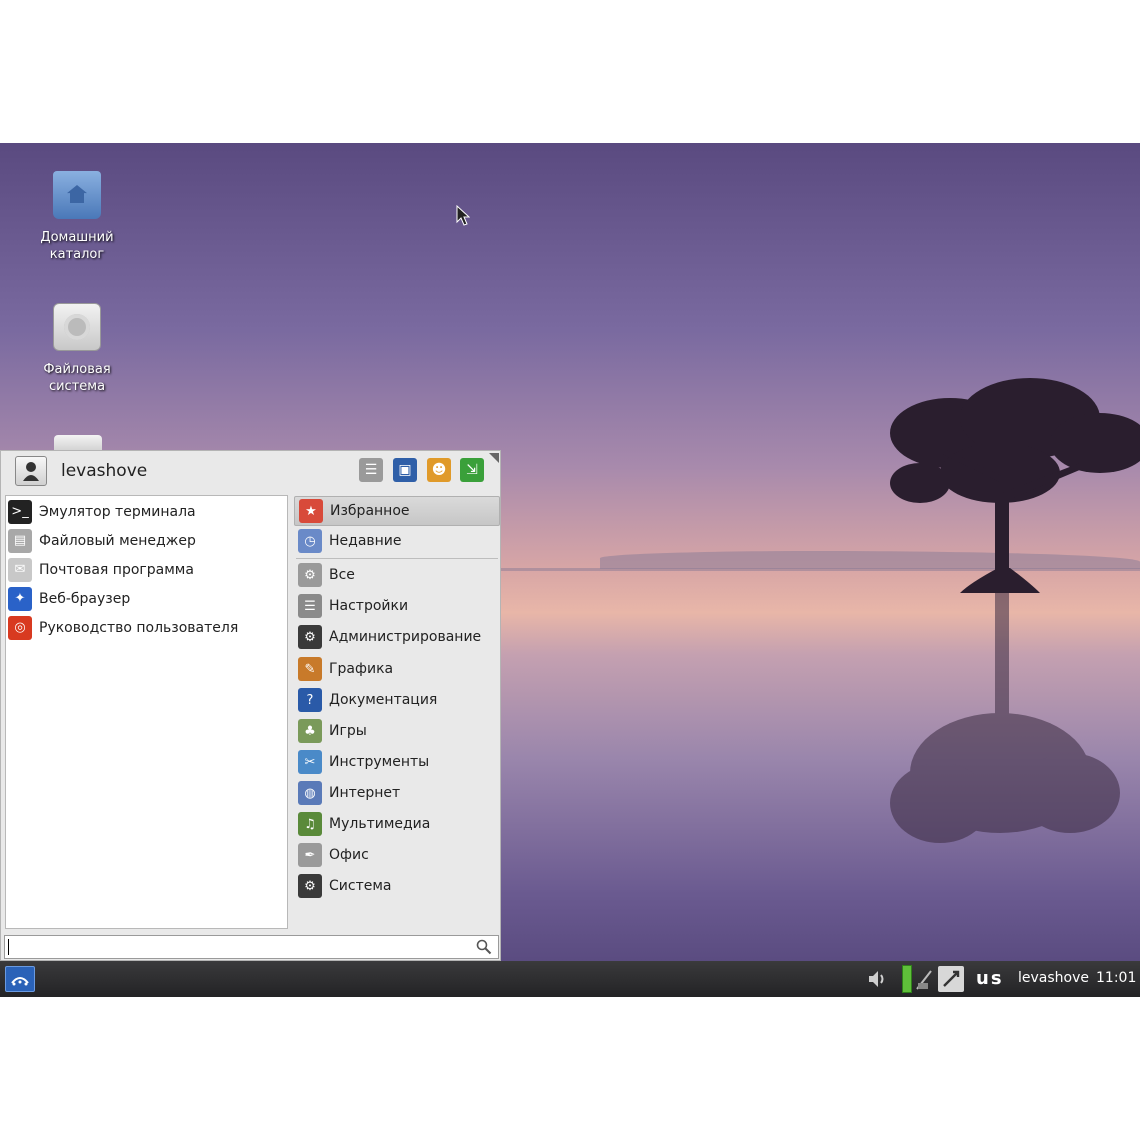  Describe the element at coordinates (397, 575) in the screenshot. I see `category-item: ⚙ Все` at that location.